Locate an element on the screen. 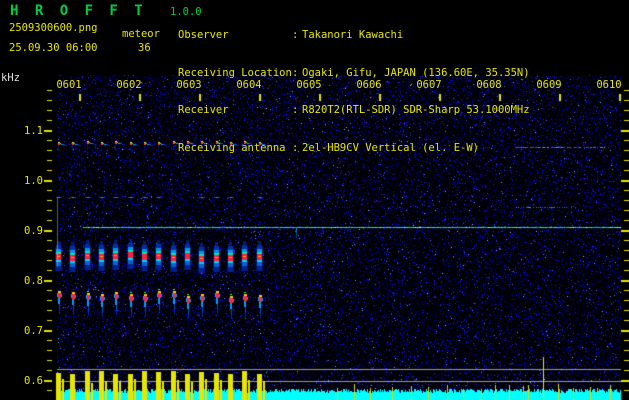  freq-tick-label-0.7: 0.7 is located at coordinates (33, 331).